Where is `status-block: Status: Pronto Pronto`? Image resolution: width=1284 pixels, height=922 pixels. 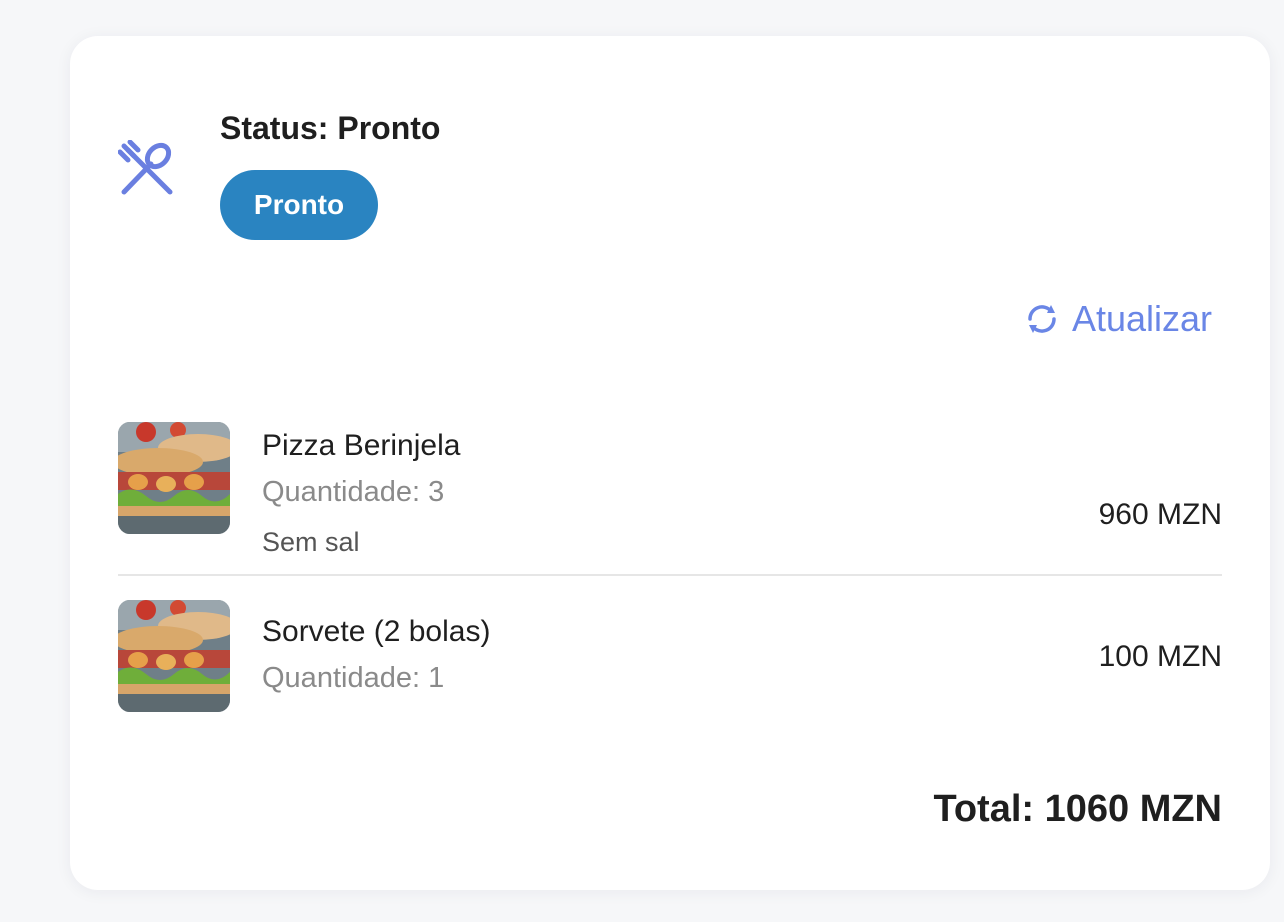
status-block: Status: Pronto Pronto is located at coordinates (330, 174).